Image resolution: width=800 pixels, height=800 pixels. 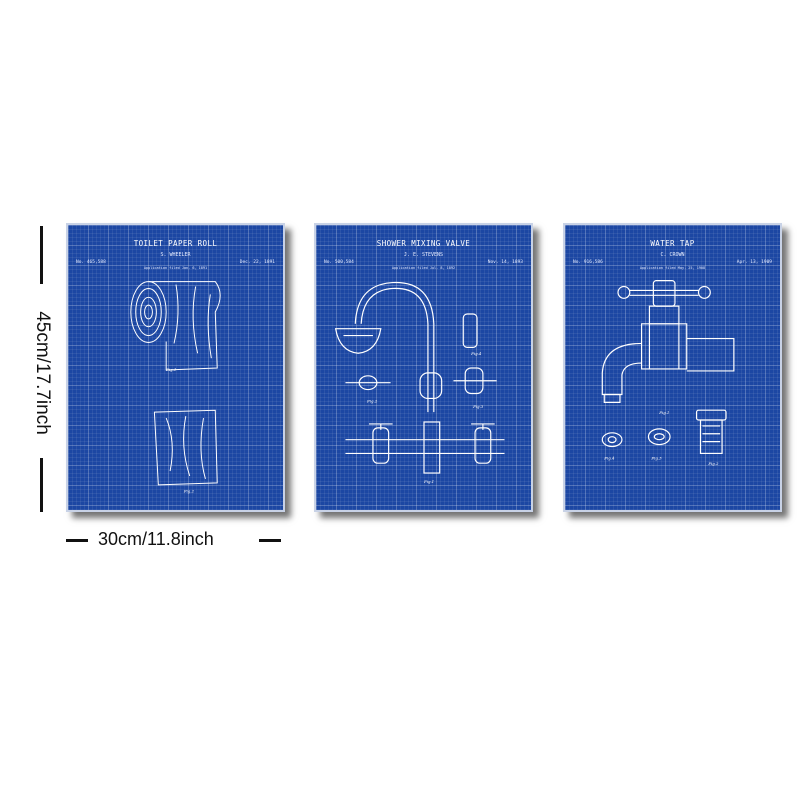 I want to click on height-dimension-bottom-line, so click(x=41, y=485).